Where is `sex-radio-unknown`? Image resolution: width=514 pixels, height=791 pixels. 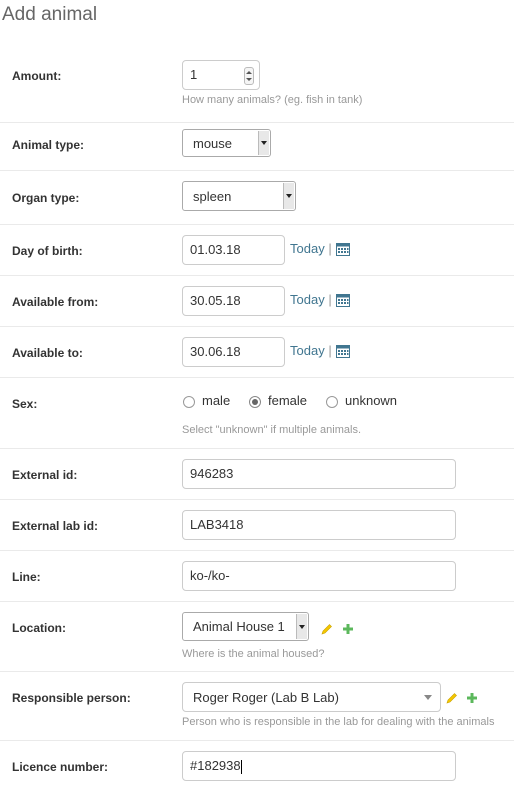
sex-radio-unknown is located at coordinates (332, 402).